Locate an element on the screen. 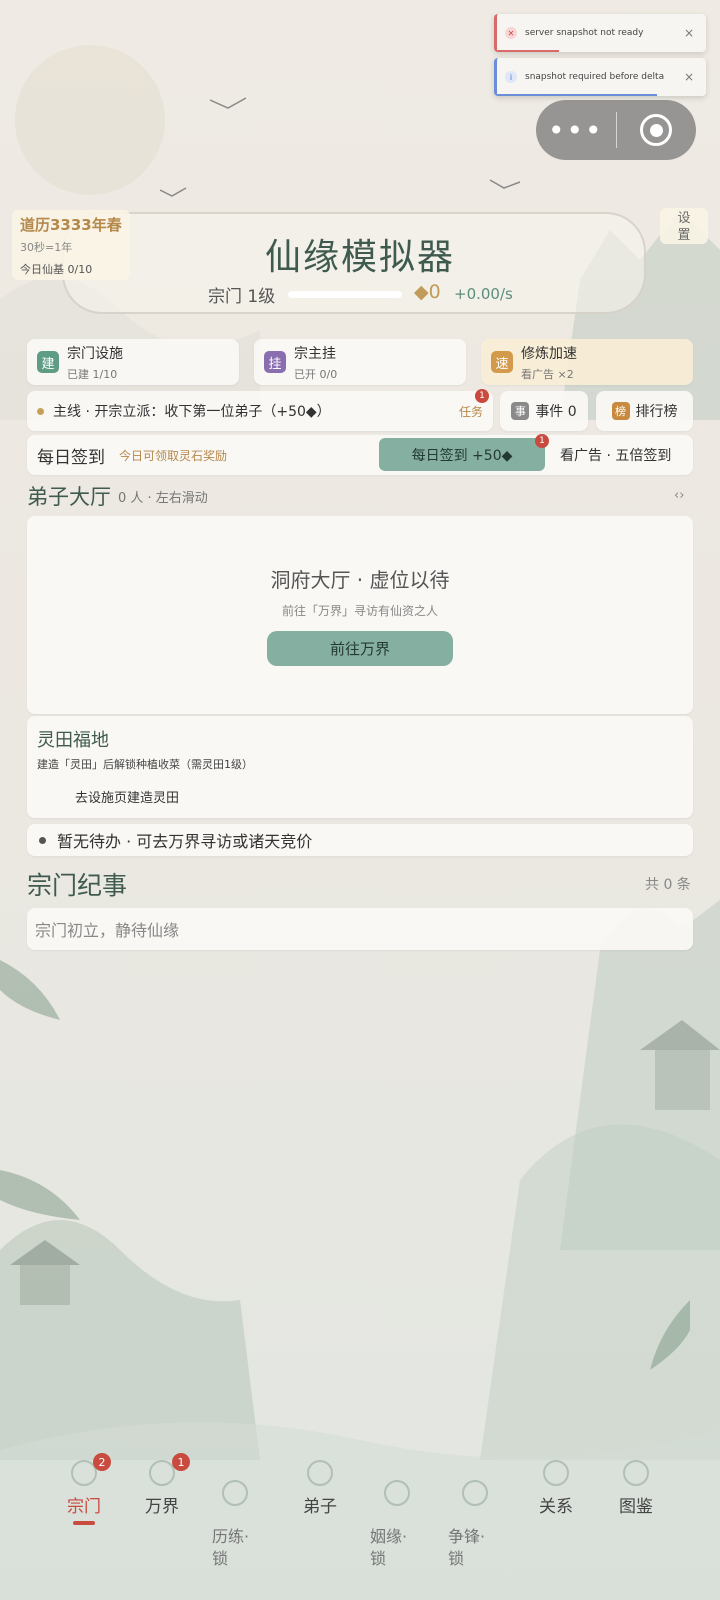  master-icon: 挂 is located at coordinates (275, 362).